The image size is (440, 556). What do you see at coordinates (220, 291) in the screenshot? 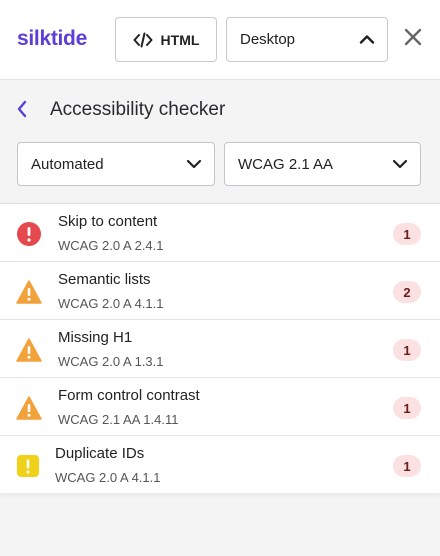
I see `issue-item: Semantic lists WCAG 2.0 A 4.1.1 2` at bounding box center [220, 291].